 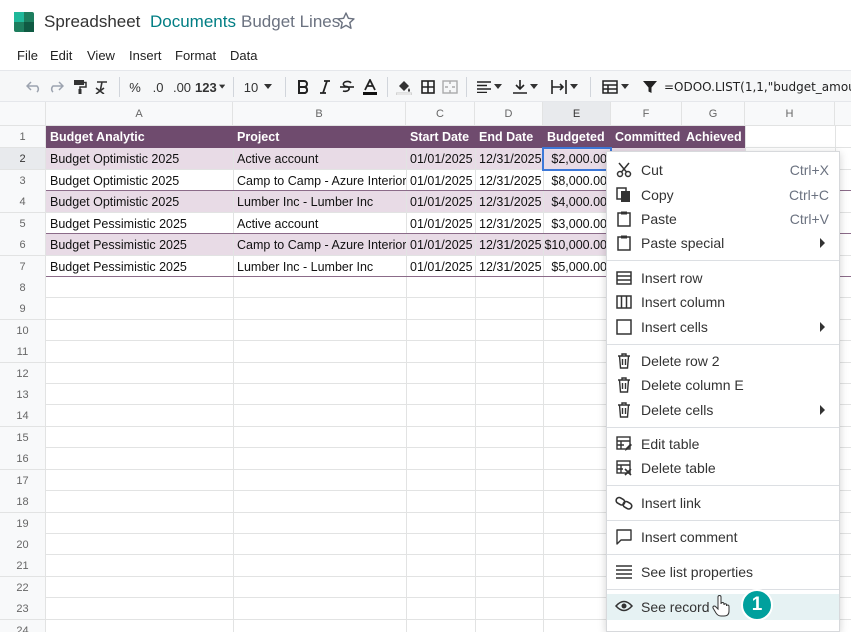 I want to click on menu-file: File, so click(x=27, y=55).